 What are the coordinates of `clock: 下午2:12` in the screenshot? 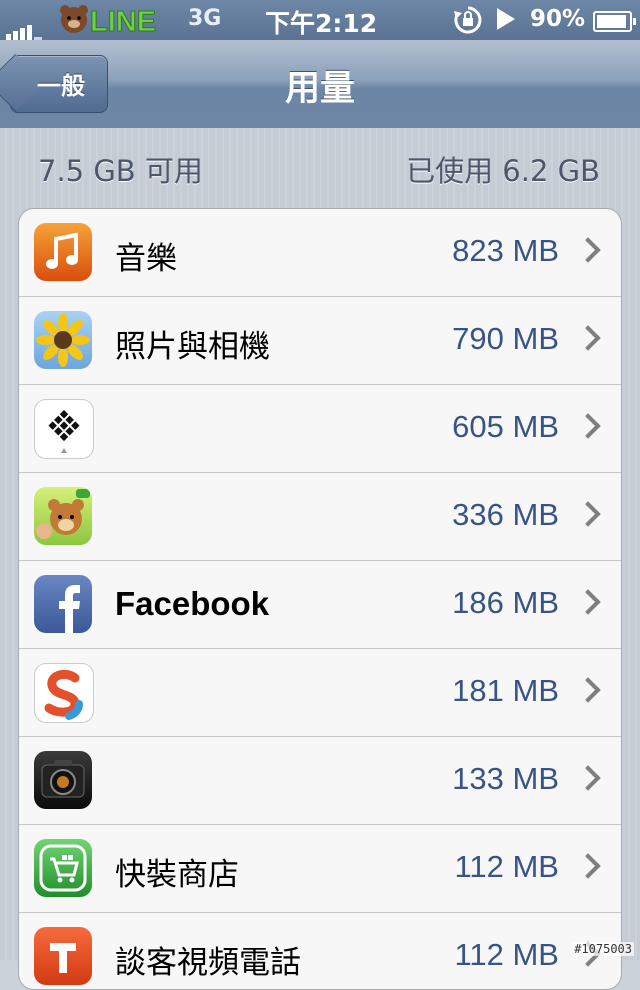 It's located at (321, 23).